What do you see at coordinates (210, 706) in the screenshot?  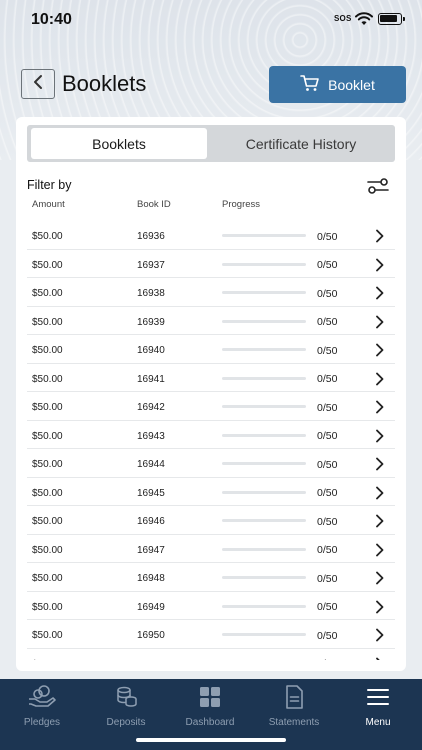 I see `nav-item-dashboard: Dashboard` at bounding box center [210, 706].